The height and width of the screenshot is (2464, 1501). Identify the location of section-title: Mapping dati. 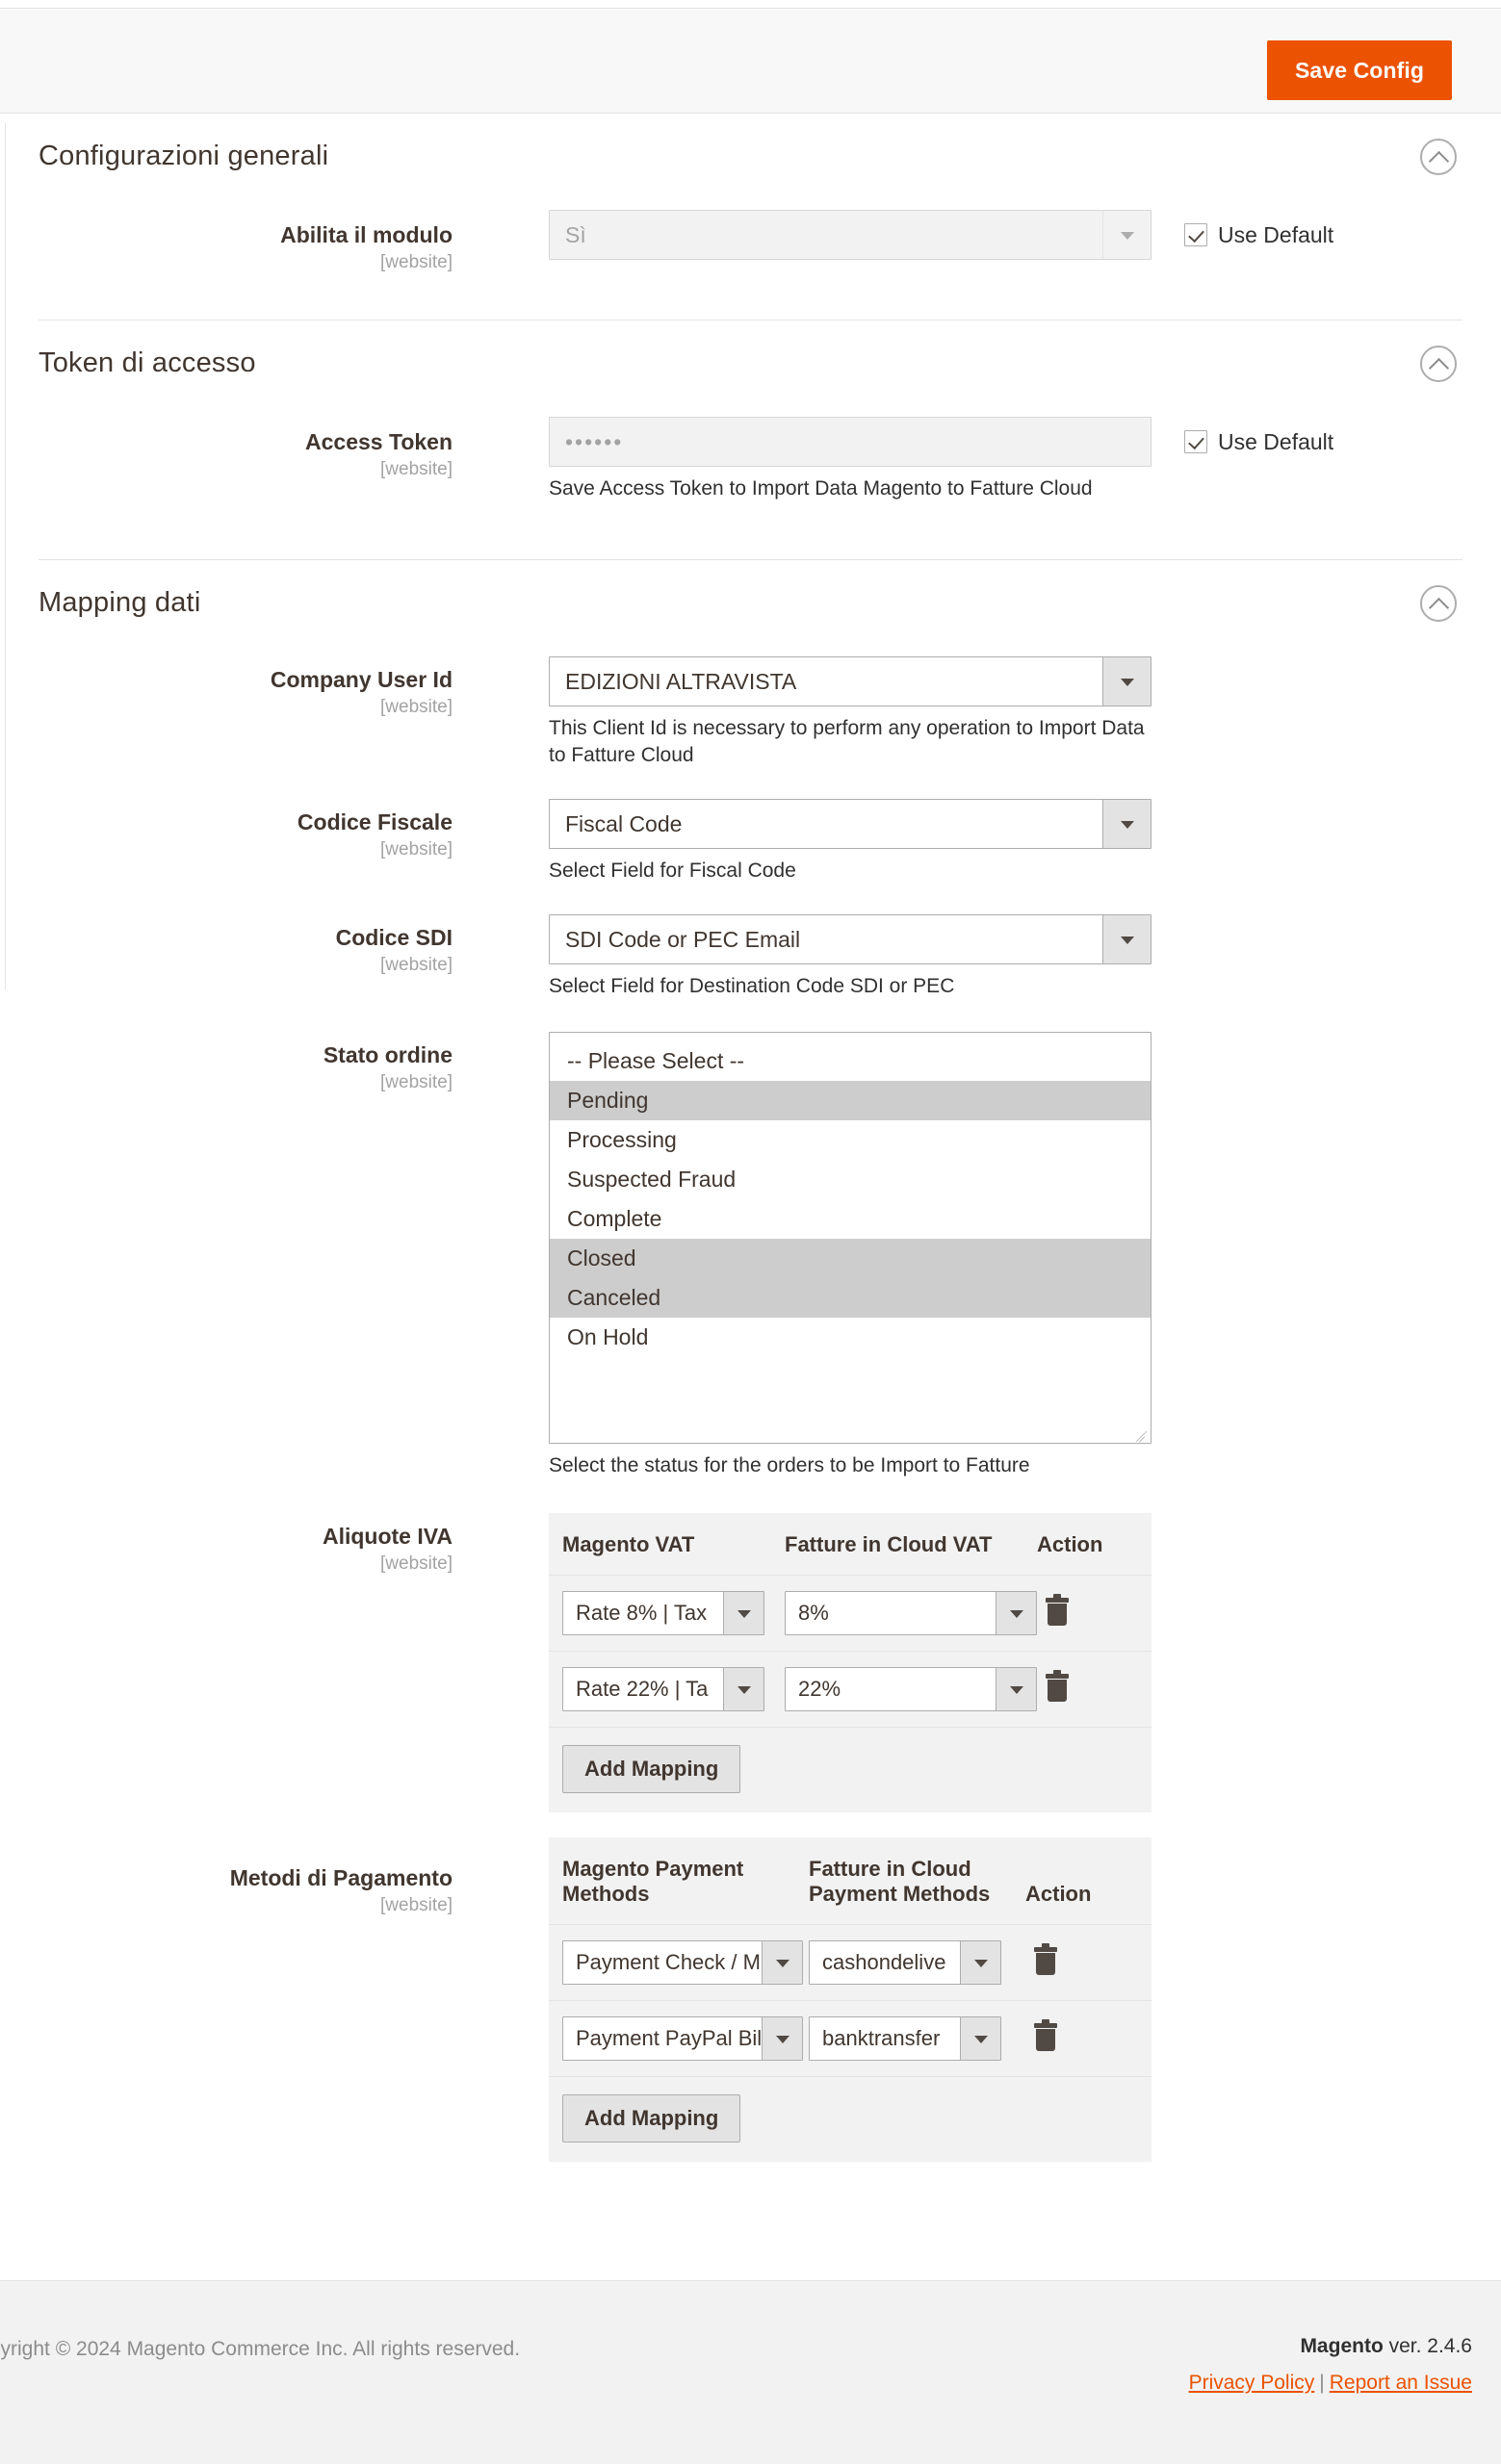
(120, 602).